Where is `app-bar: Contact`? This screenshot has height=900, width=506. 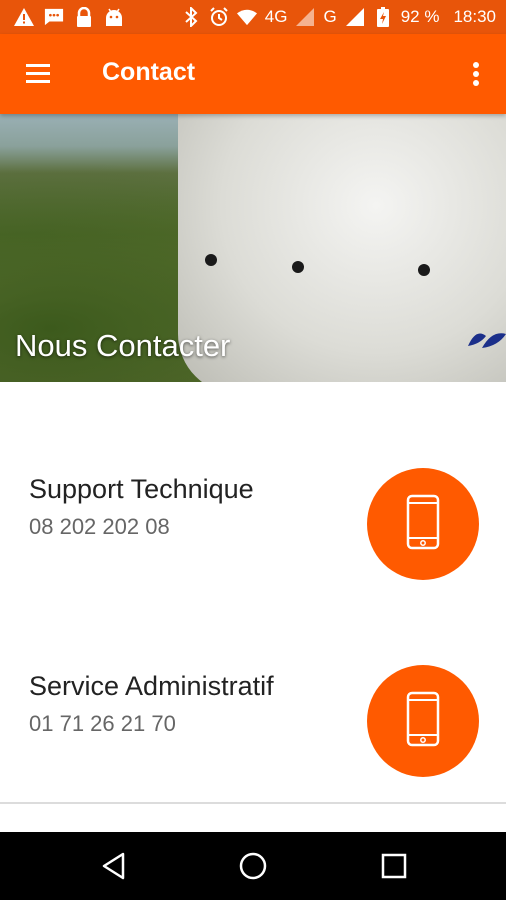 app-bar: Contact is located at coordinates (253, 74).